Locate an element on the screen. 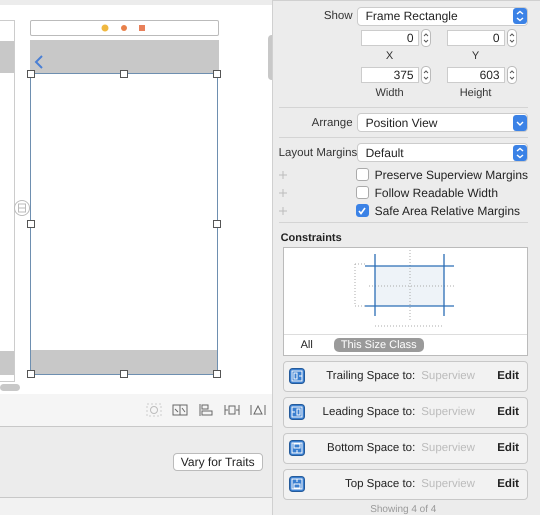  field-label: X is located at coordinates (390, 56).